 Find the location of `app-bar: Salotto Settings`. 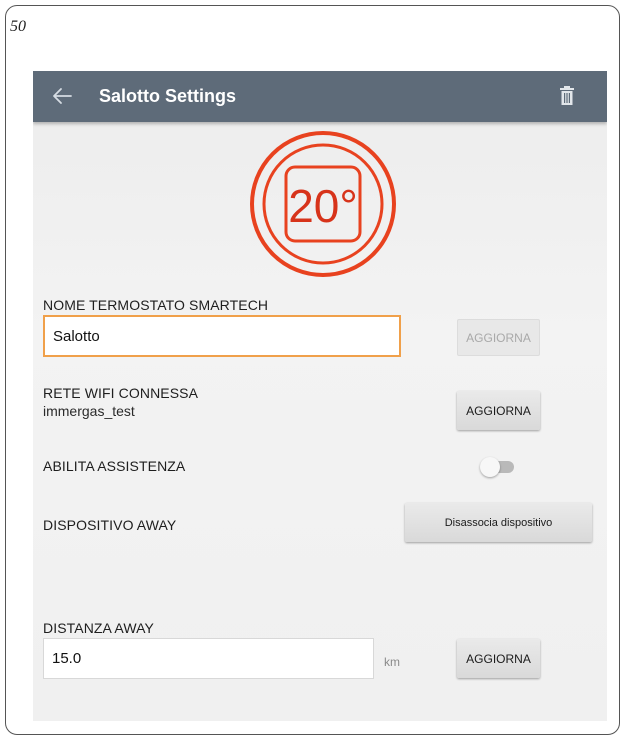

app-bar: Salotto Settings is located at coordinates (320, 96).